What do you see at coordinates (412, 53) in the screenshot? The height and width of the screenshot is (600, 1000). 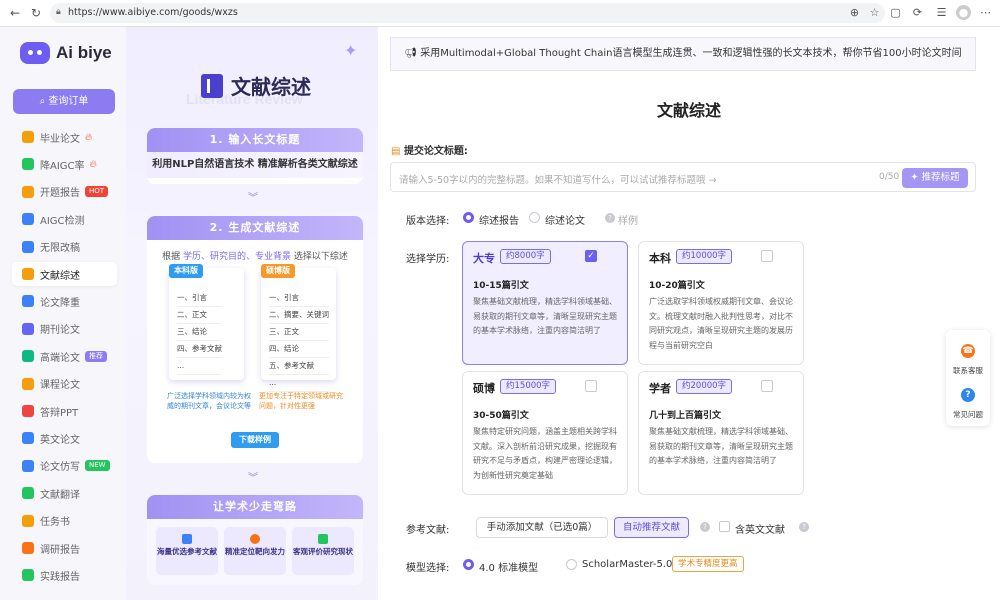 I see `megaphone-icon: 📢︎` at bounding box center [412, 53].